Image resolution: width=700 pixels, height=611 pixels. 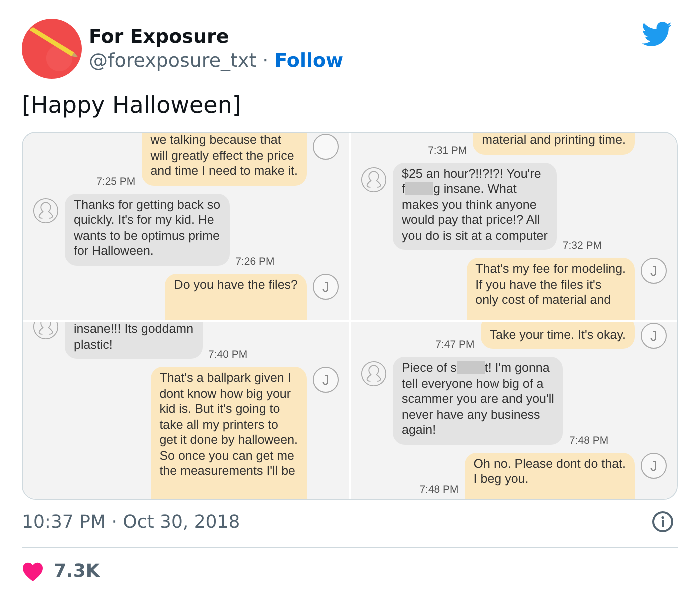 I want to click on outgoing-message: That's my fee for modeling. If you have the files it's only cost of material and, so click(x=550, y=289).